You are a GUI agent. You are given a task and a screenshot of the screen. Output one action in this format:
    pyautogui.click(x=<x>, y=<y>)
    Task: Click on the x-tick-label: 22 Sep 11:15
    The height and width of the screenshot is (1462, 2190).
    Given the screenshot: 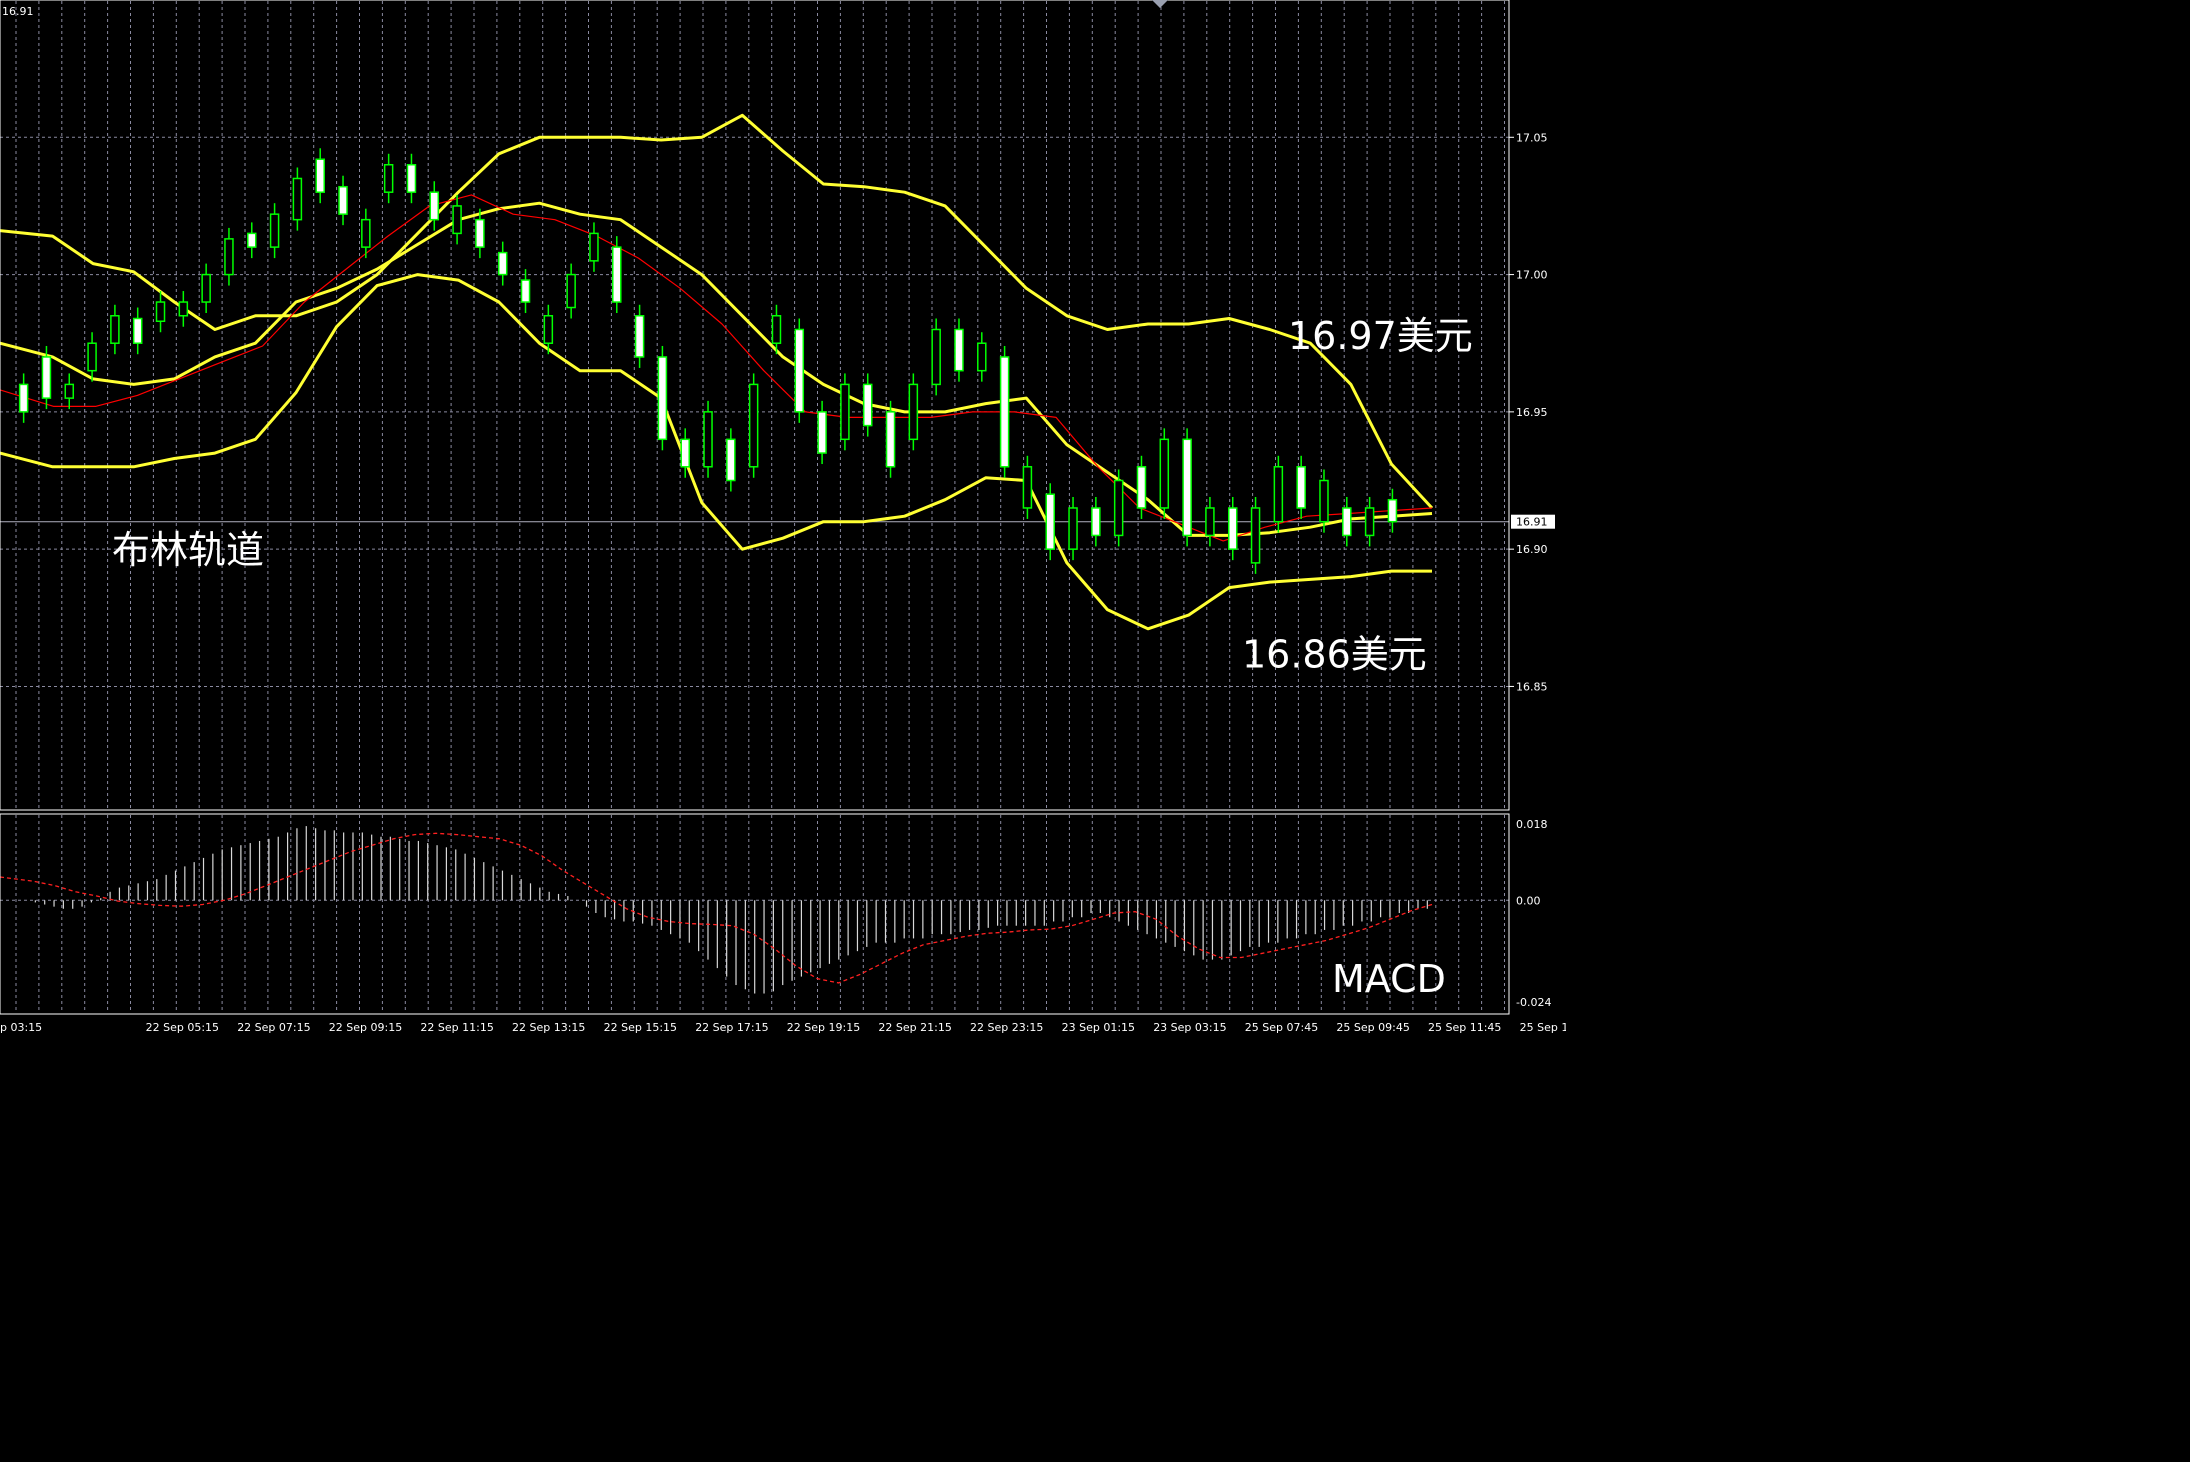 What is the action you would take?
    pyautogui.click(x=456, y=1027)
    